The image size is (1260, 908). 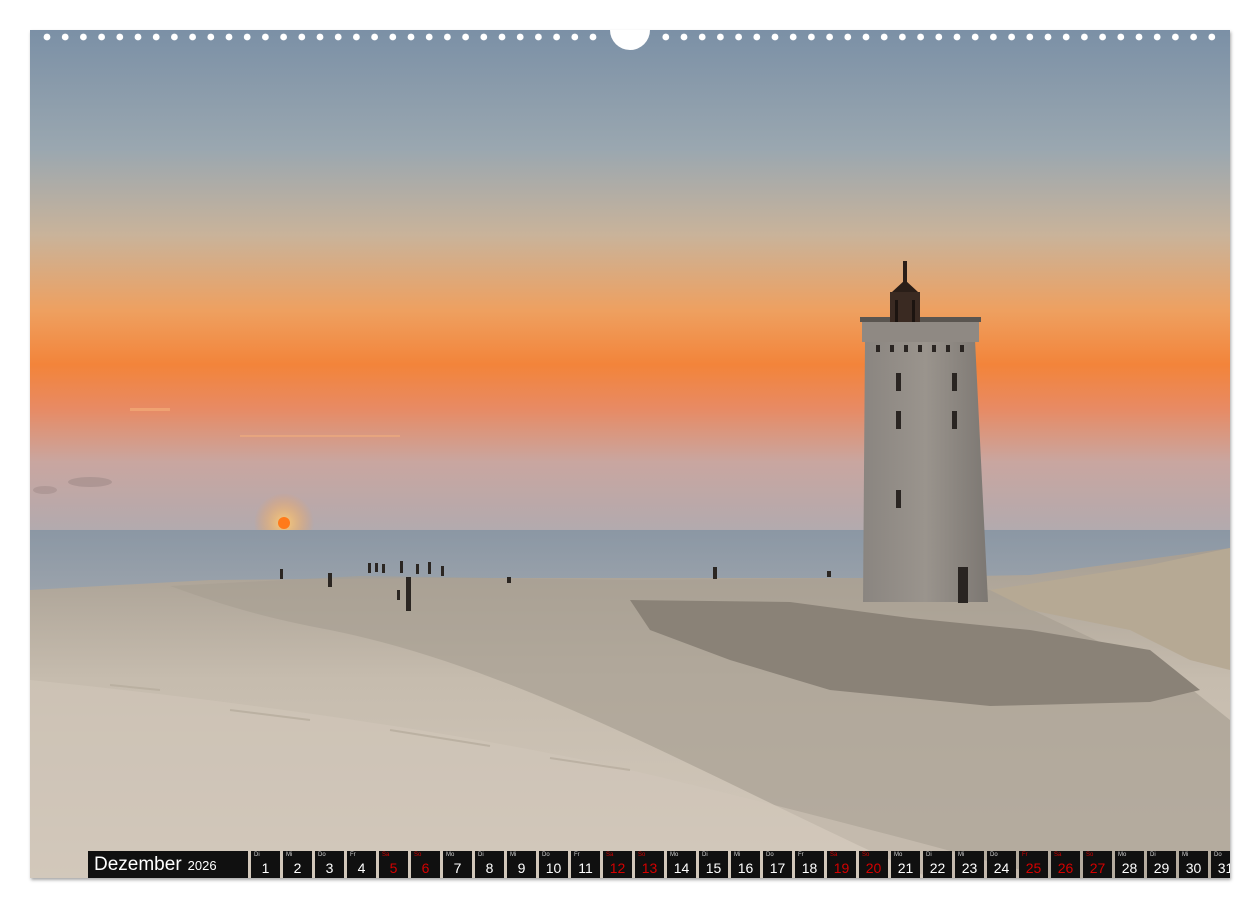 I want to click on day-cell: Do 31, so click(x=1220, y=864).